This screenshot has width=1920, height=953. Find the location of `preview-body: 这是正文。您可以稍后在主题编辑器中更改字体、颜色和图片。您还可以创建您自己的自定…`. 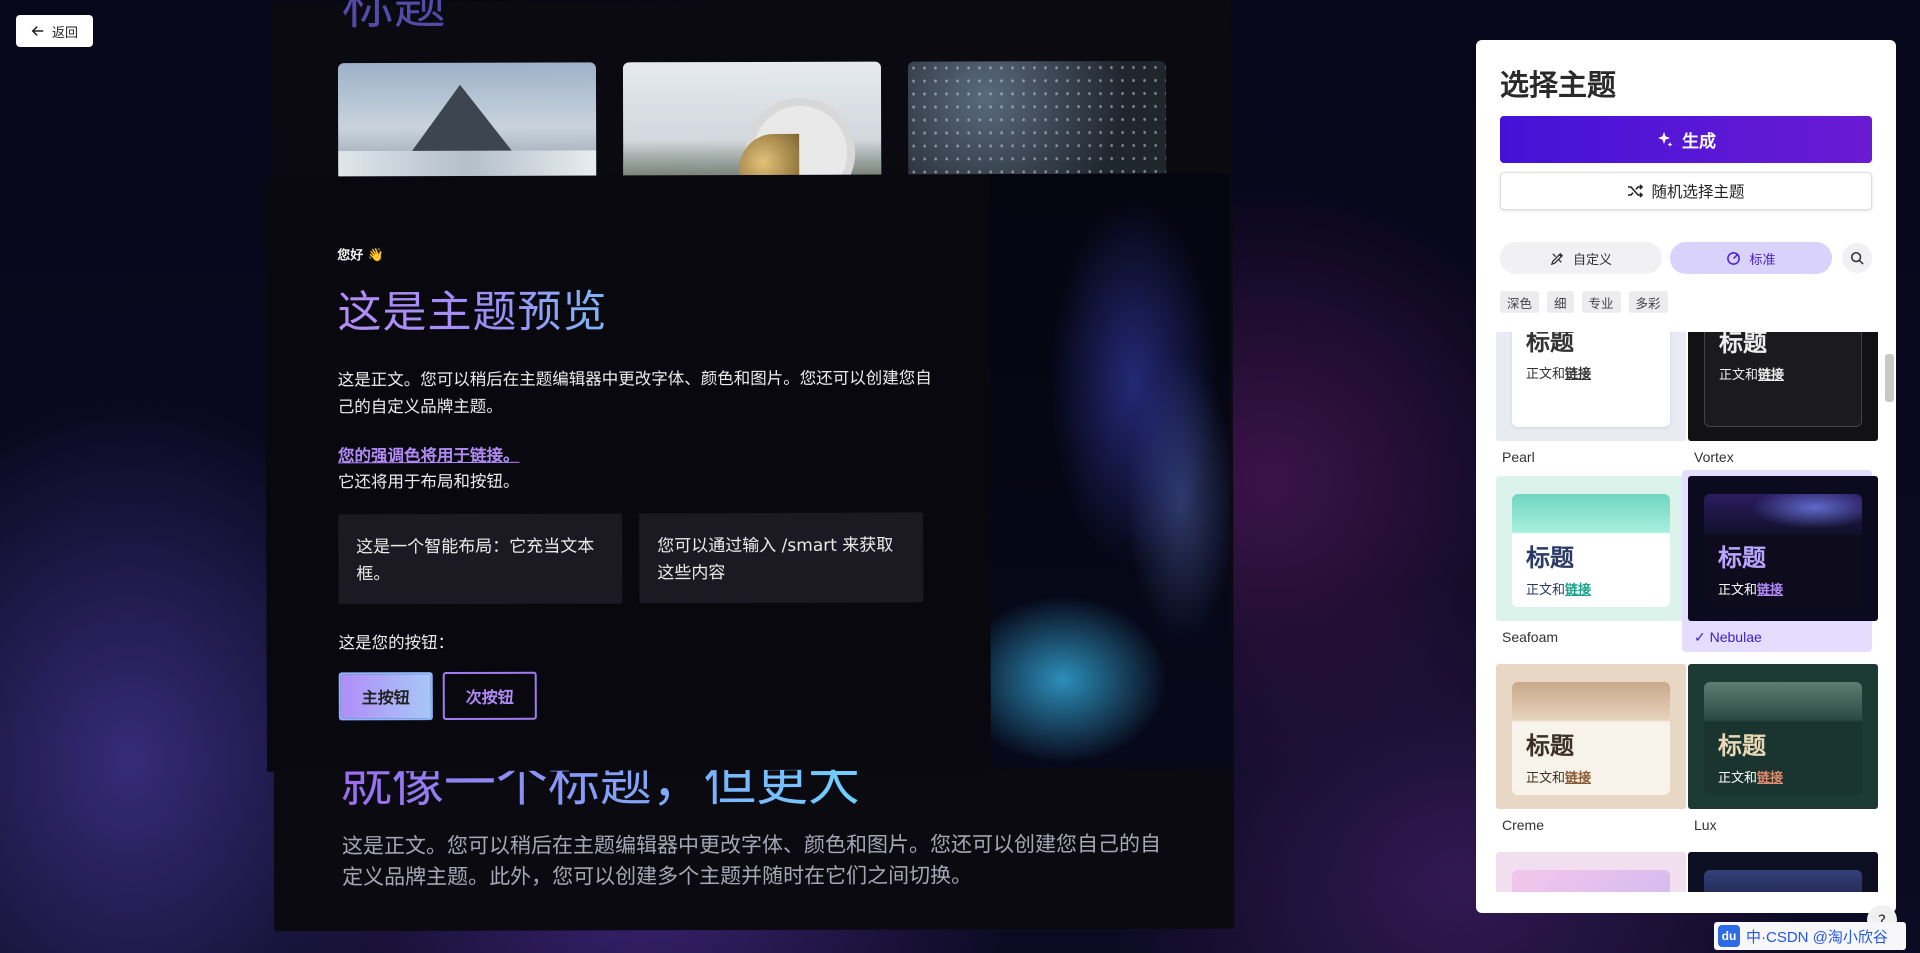

preview-body: 这是正文。您可以稍后在主题编辑器中更改字体、颜色和图片。您还可以创建您自己的自定… is located at coordinates (634, 392).